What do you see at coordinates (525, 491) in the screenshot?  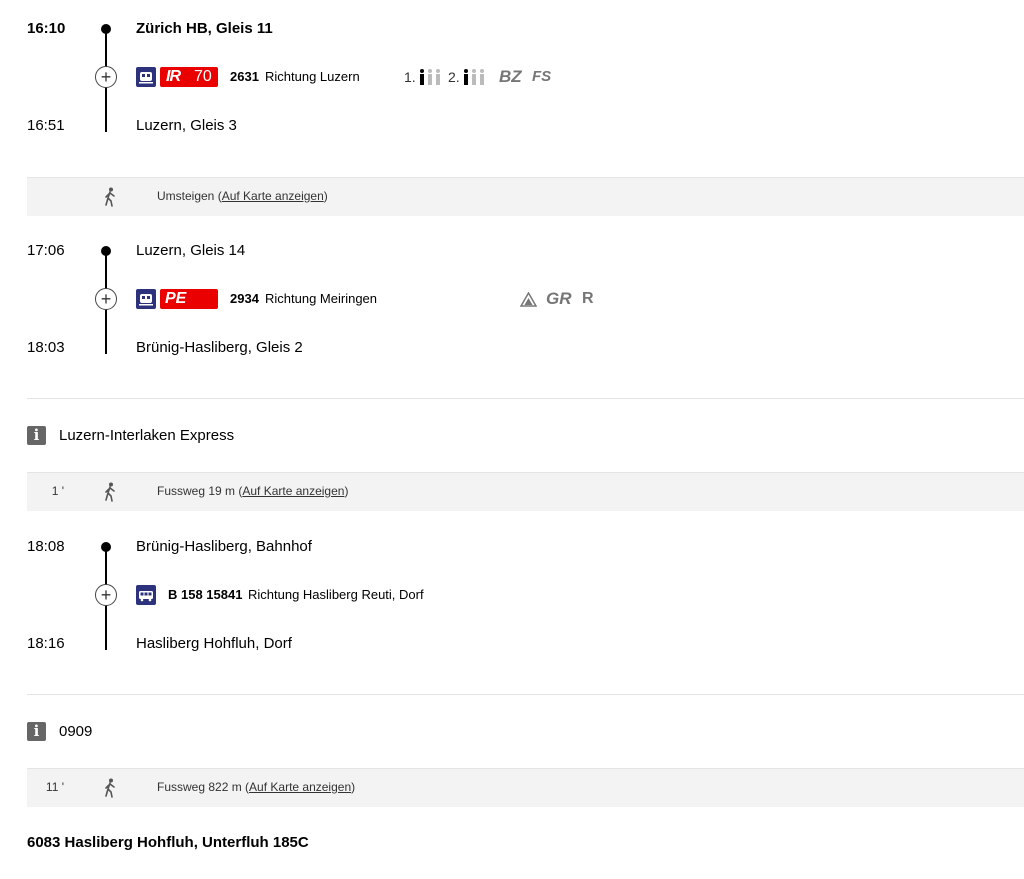 I see `transfer-row: 1 ' Fussweg 19 m (Auf Karte anzeigen)` at bounding box center [525, 491].